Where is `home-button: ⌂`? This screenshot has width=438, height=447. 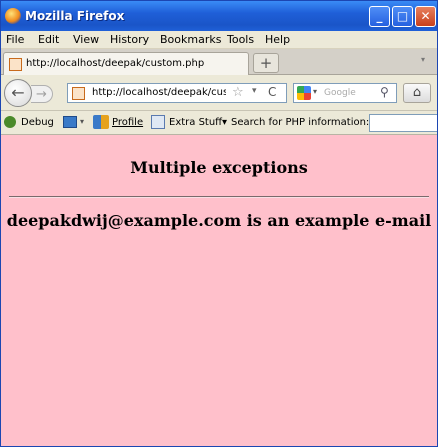 home-button: ⌂ is located at coordinates (417, 93).